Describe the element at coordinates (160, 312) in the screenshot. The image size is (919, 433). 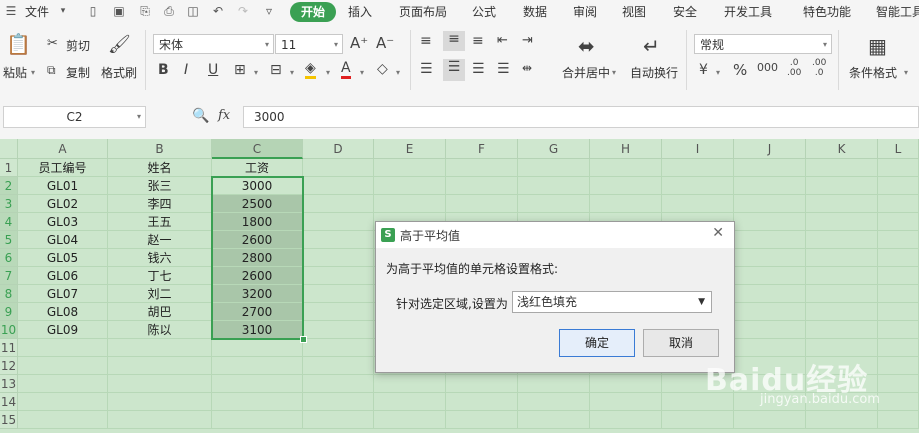
I see `cell: 胡巴` at that location.